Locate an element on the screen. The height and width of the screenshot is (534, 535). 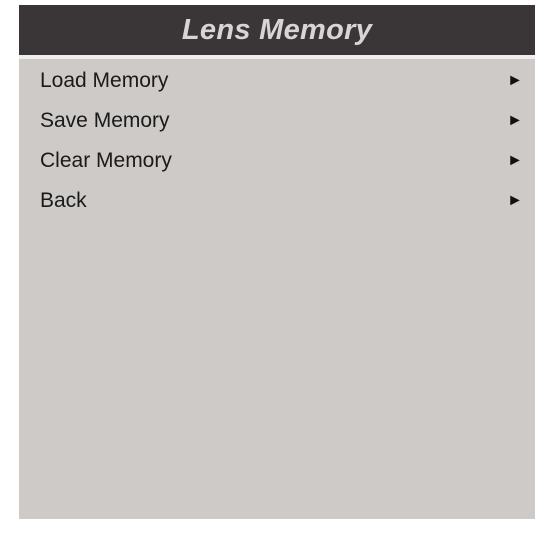
menu-title-bar: Lens Memory is located at coordinates (277, 30).